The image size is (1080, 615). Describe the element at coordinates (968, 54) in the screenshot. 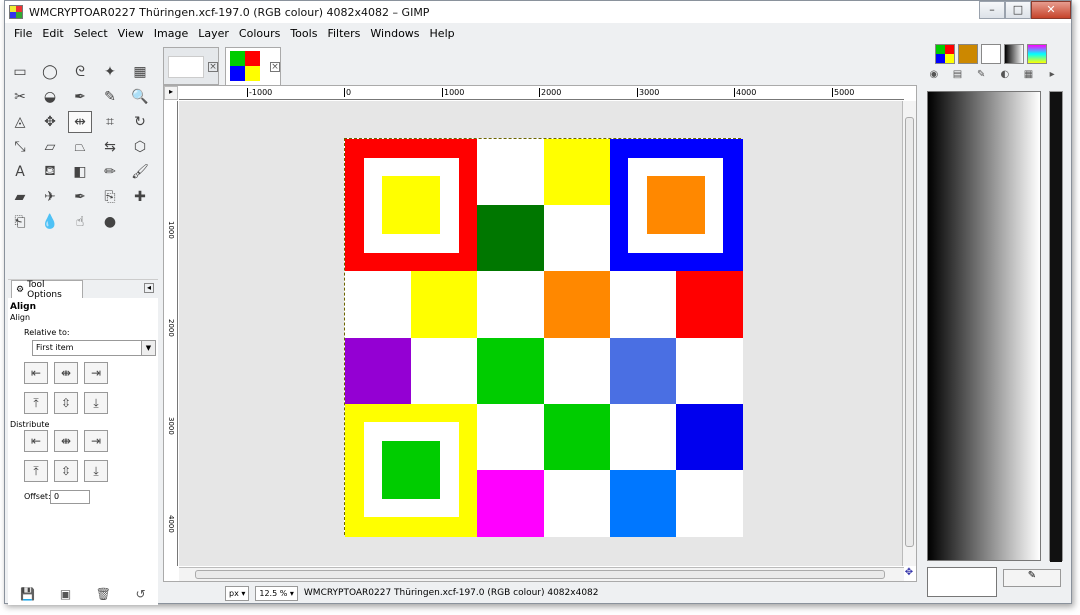

I see `tab-brushes` at that location.